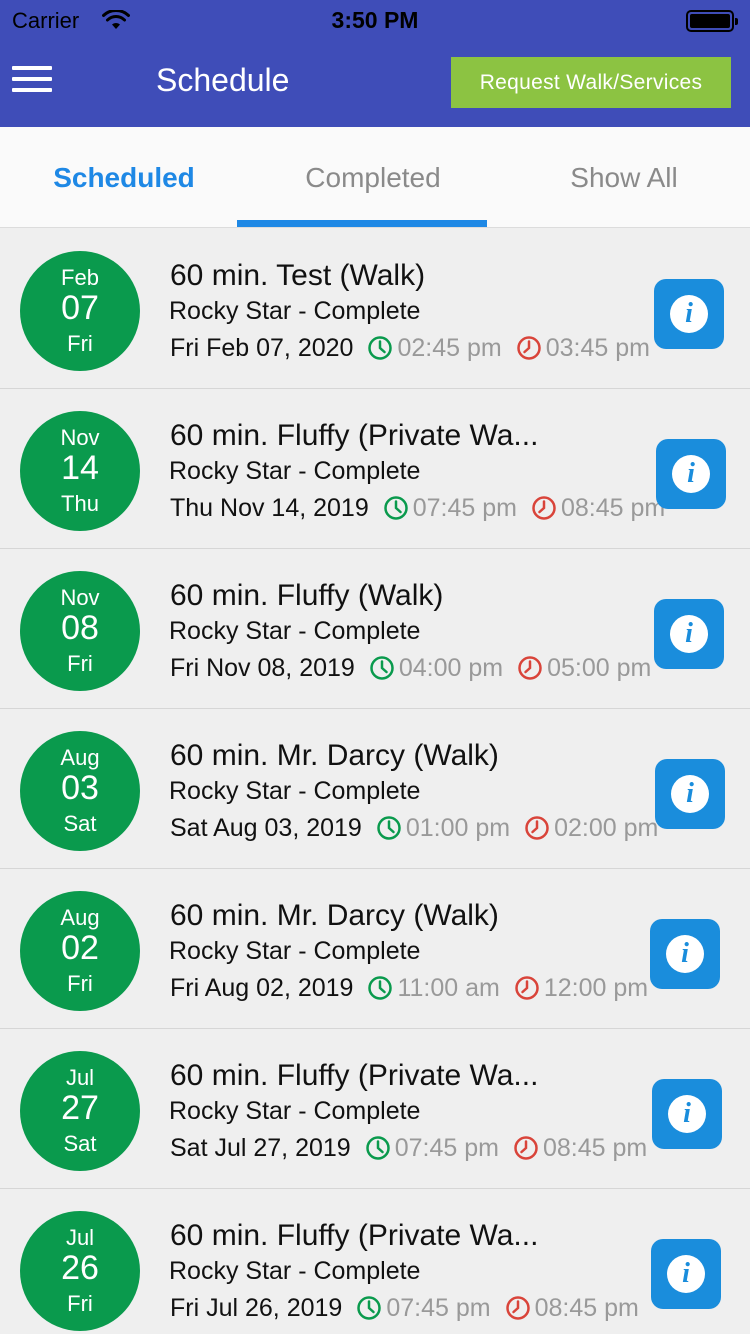  What do you see at coordinates (581, 988) in the screenshot?
I see `end-time: 12:00 pm` at bounding box center [581, 988].